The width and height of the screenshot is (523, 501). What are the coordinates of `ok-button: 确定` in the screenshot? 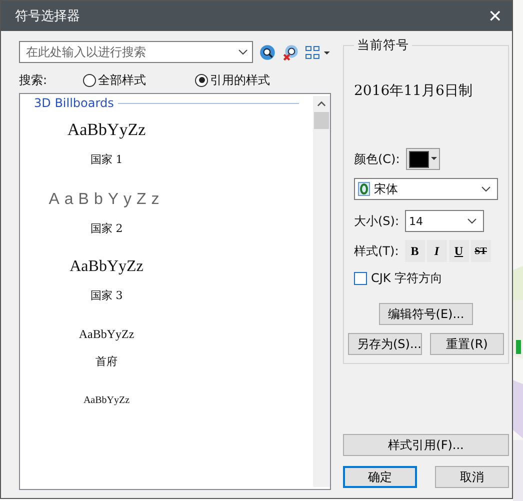 It's located at (380, 477).